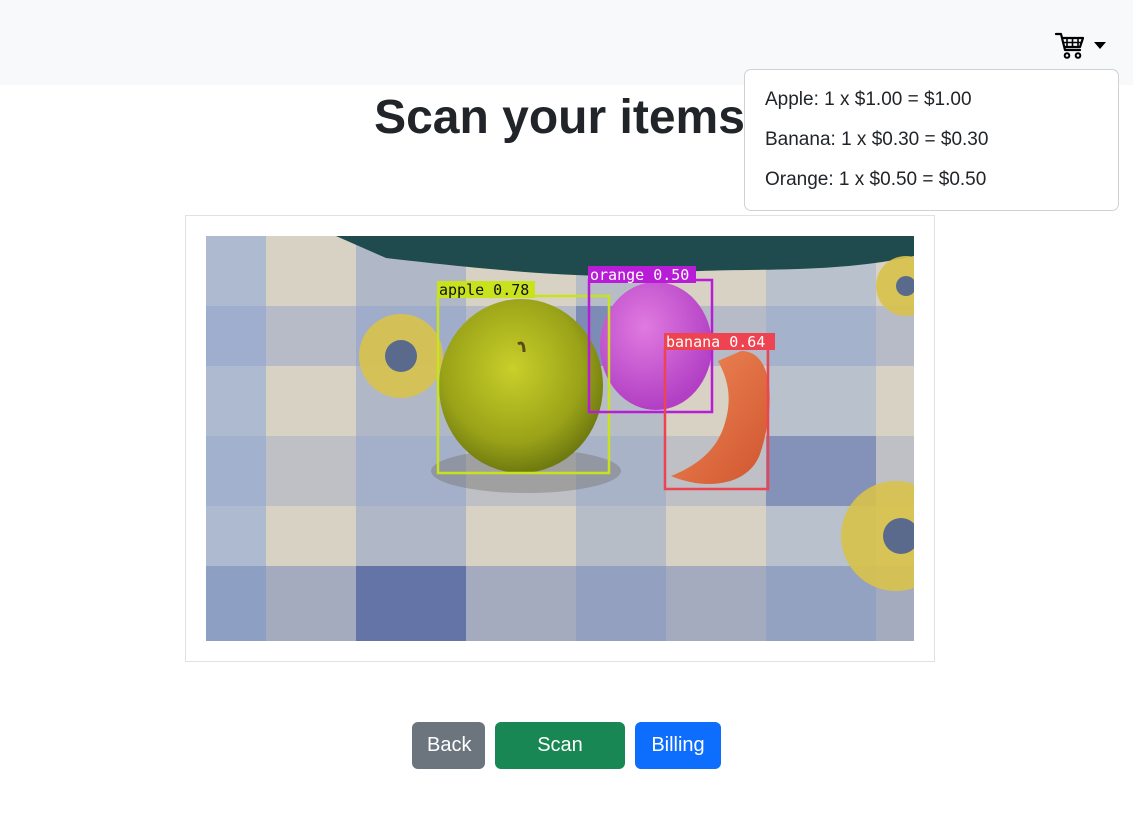  What do you see at coordinates (1100, 45) in the screenshot?
I see `chevron-down-icon` at bounding box center [1100, 45].